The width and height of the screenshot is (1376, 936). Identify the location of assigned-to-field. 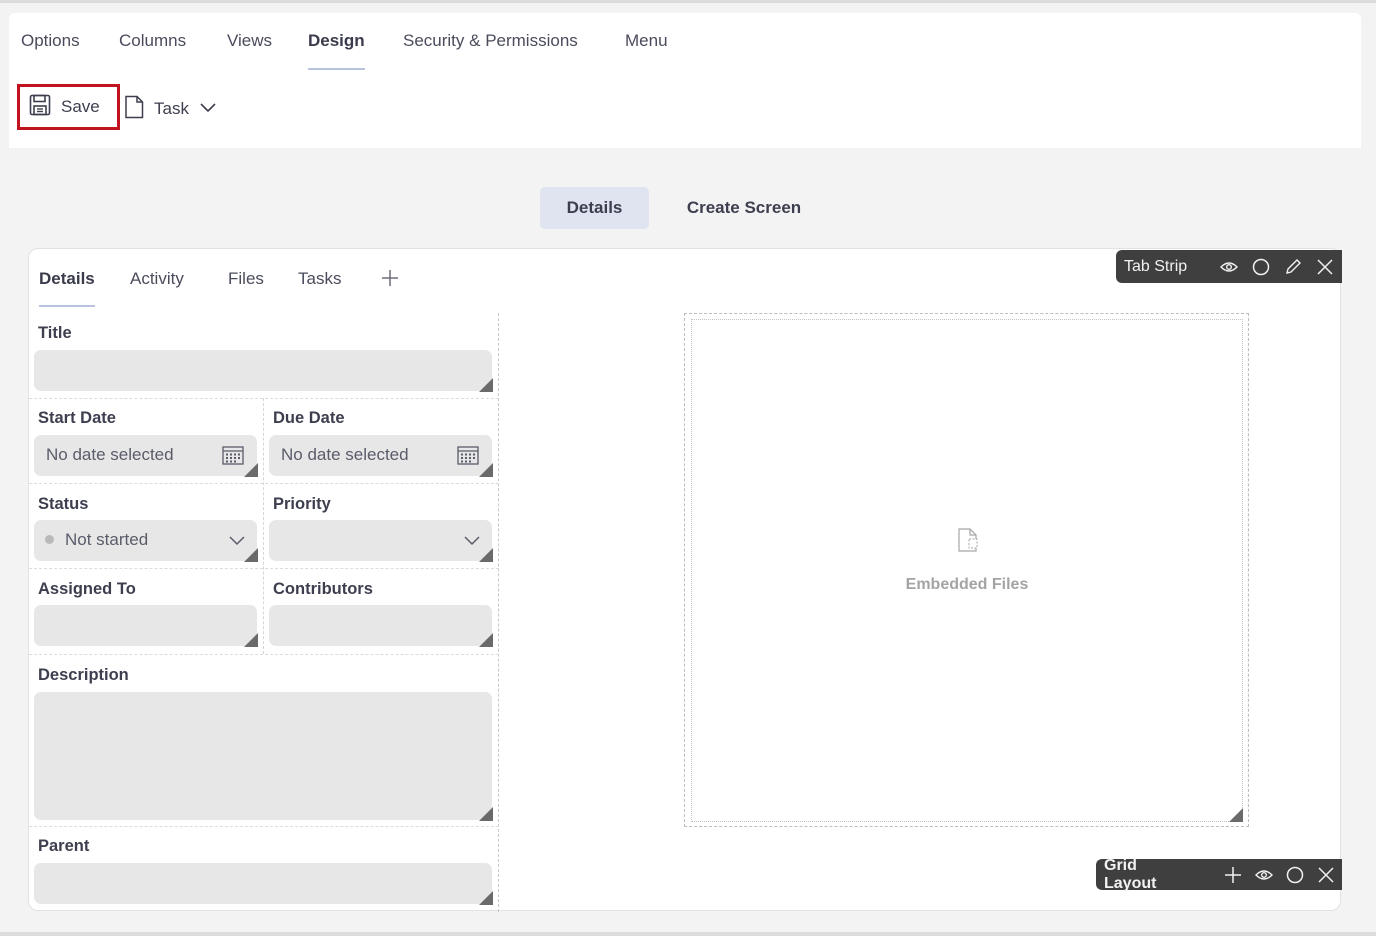
(146, 626).